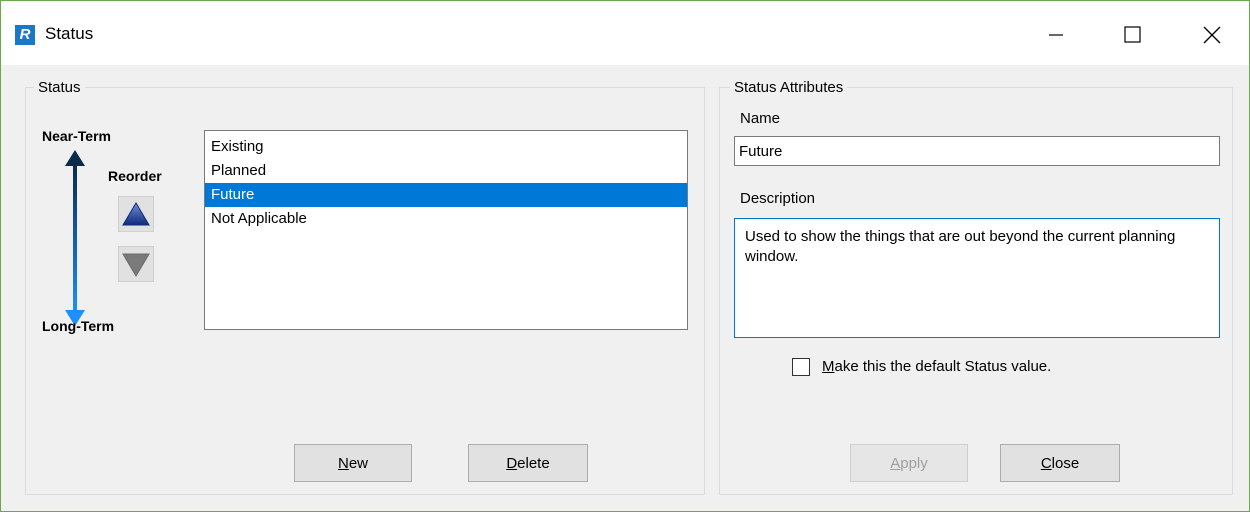  Describe the element at coordinates (75, 238) in the screenshot. I see `priority-arrow-icon` at that location.